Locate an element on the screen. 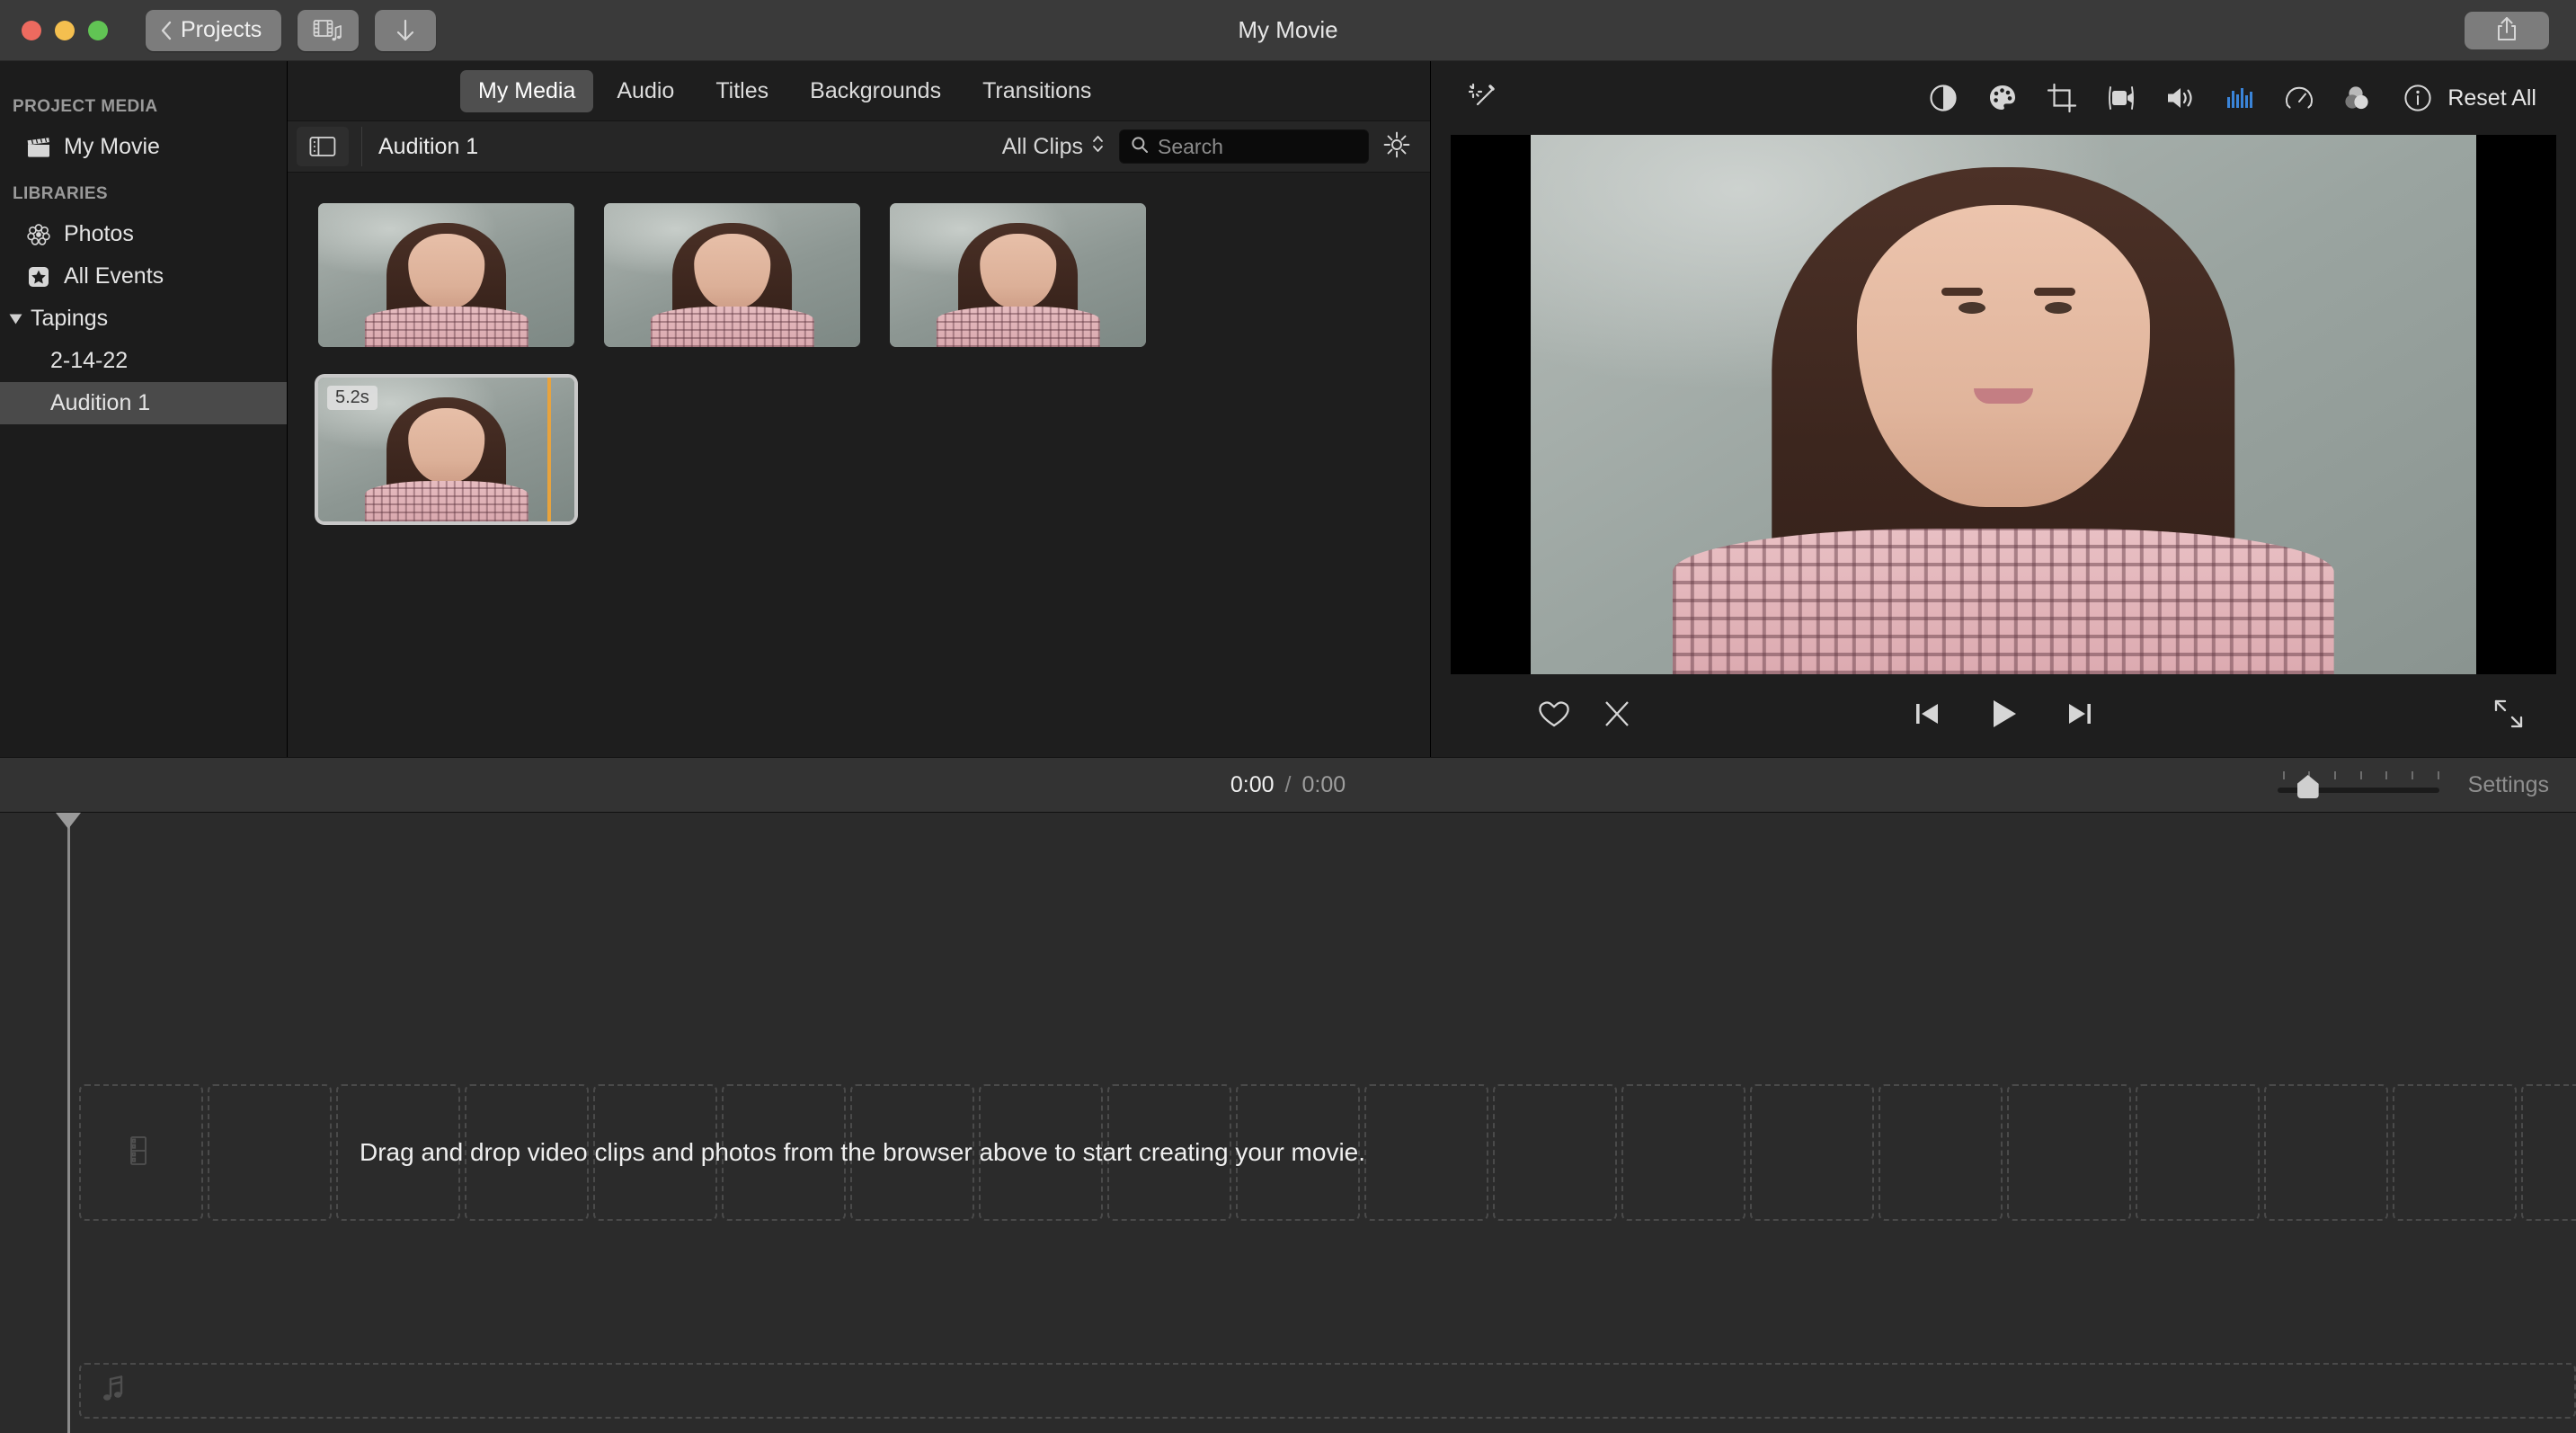  volume-icon is located at coordinates (2180, 98).